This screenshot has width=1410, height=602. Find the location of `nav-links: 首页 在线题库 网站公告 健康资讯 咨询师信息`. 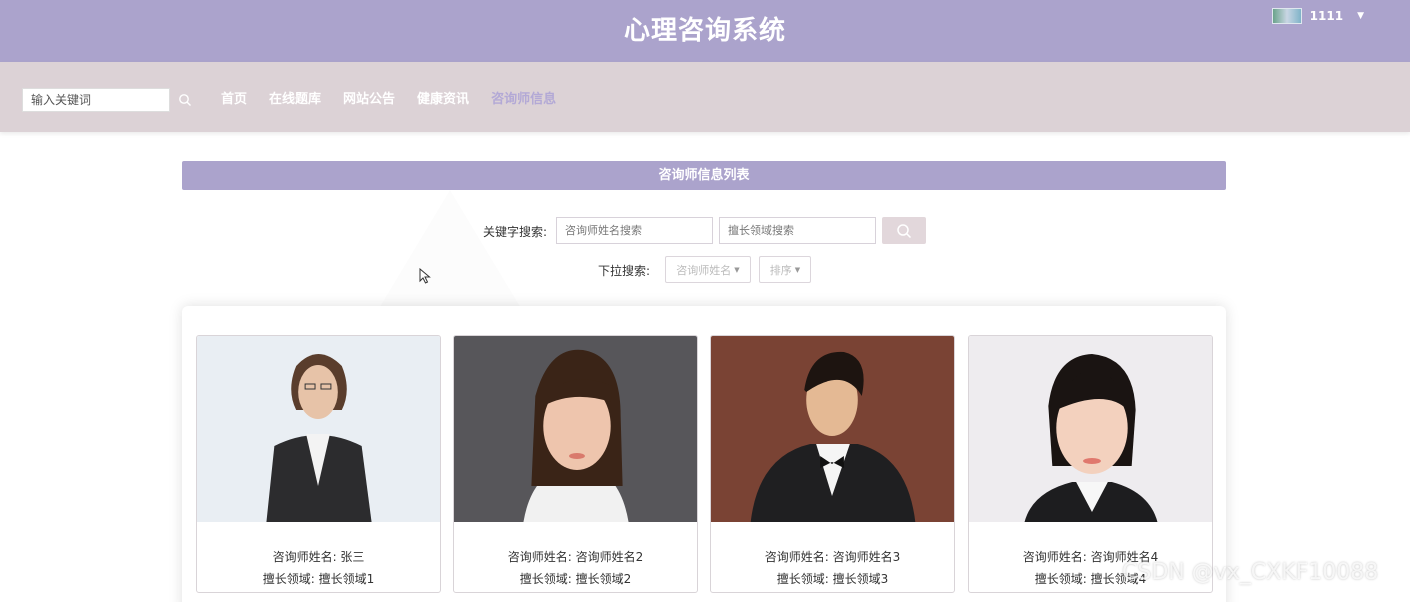

nav-links: 首页 在线题库 网站公告 健康资讯 咨询师信息 is located at coordinates (399, 97).